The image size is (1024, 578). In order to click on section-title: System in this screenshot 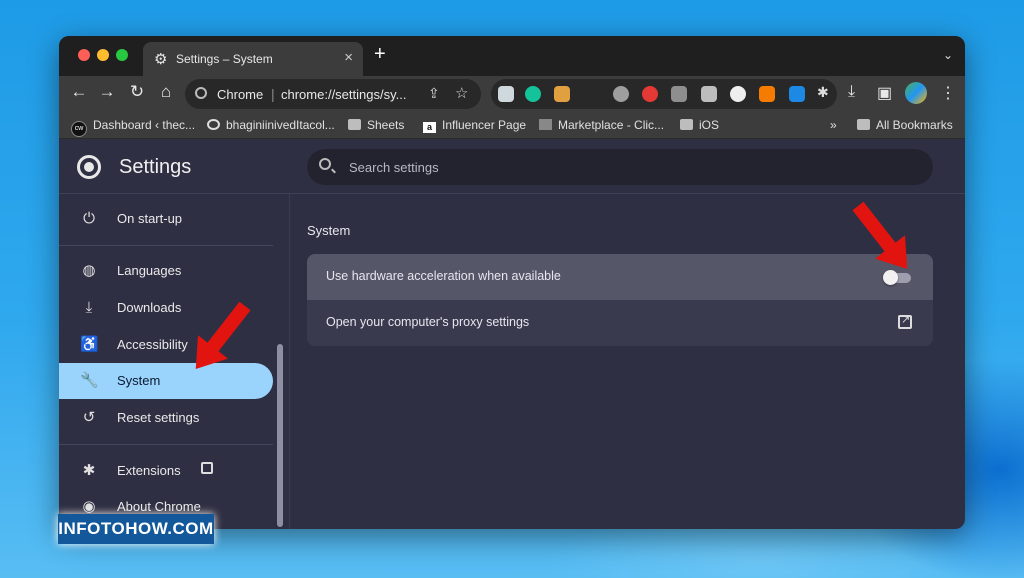, I will do `click(329, 230)`.